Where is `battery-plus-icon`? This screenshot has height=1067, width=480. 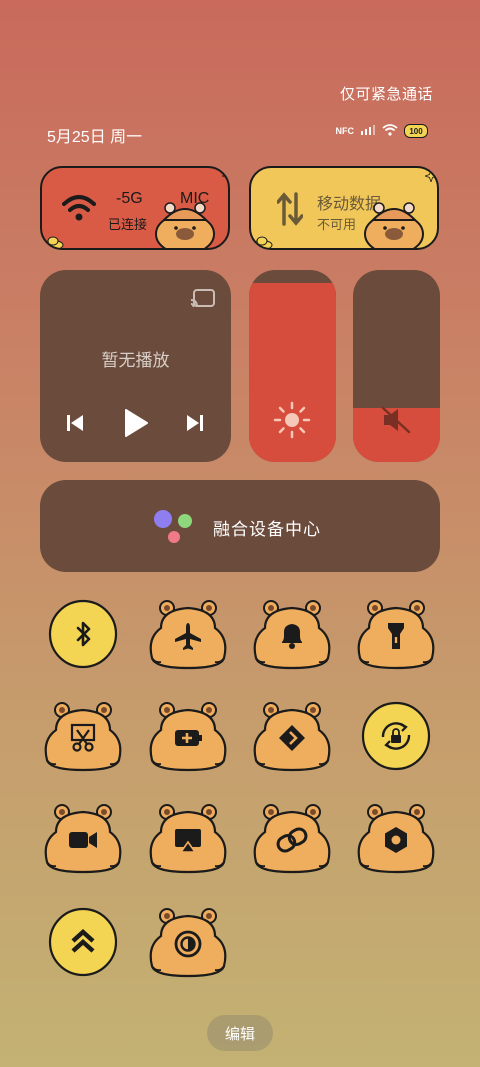
battery-plus-icon is located at coordinates (188, 738).